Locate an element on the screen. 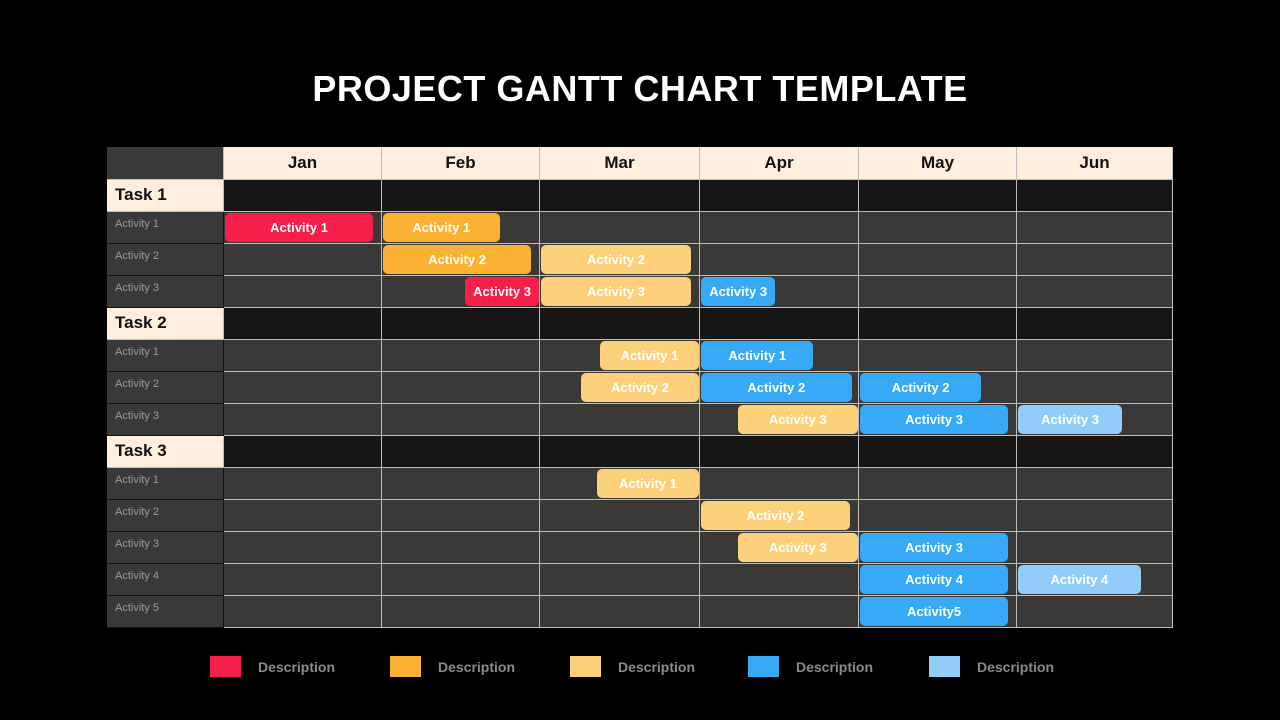  gantt-bar: Activity5 is located at coordinates (934, 611).